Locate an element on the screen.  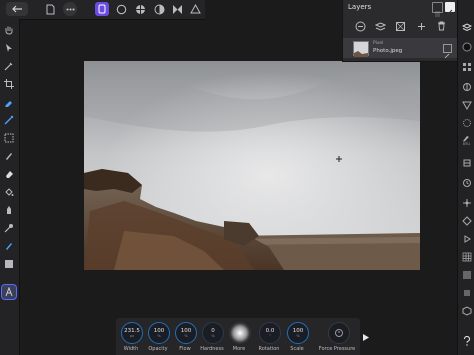
flood-select-tool is located at coordinates (9, 120).